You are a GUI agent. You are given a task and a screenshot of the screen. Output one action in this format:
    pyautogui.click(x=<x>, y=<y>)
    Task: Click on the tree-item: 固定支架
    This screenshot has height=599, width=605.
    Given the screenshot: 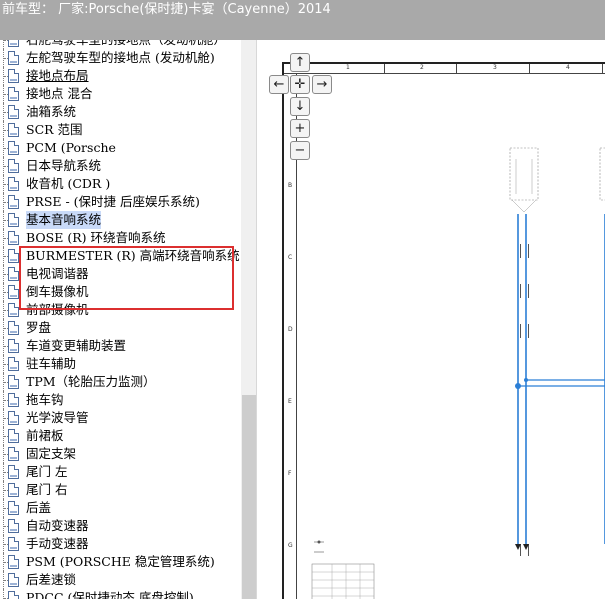 What is the action you would take?
    pyautogui.click(x=120, y=454)
    